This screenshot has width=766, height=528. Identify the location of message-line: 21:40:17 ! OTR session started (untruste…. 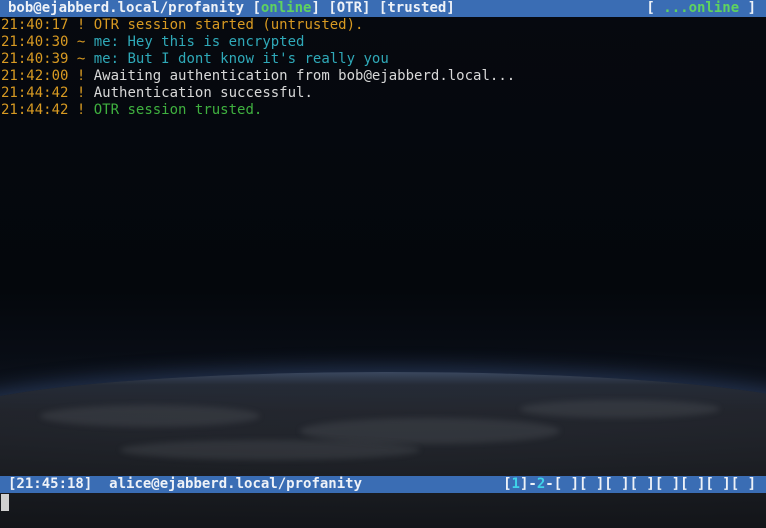
(258, 25).